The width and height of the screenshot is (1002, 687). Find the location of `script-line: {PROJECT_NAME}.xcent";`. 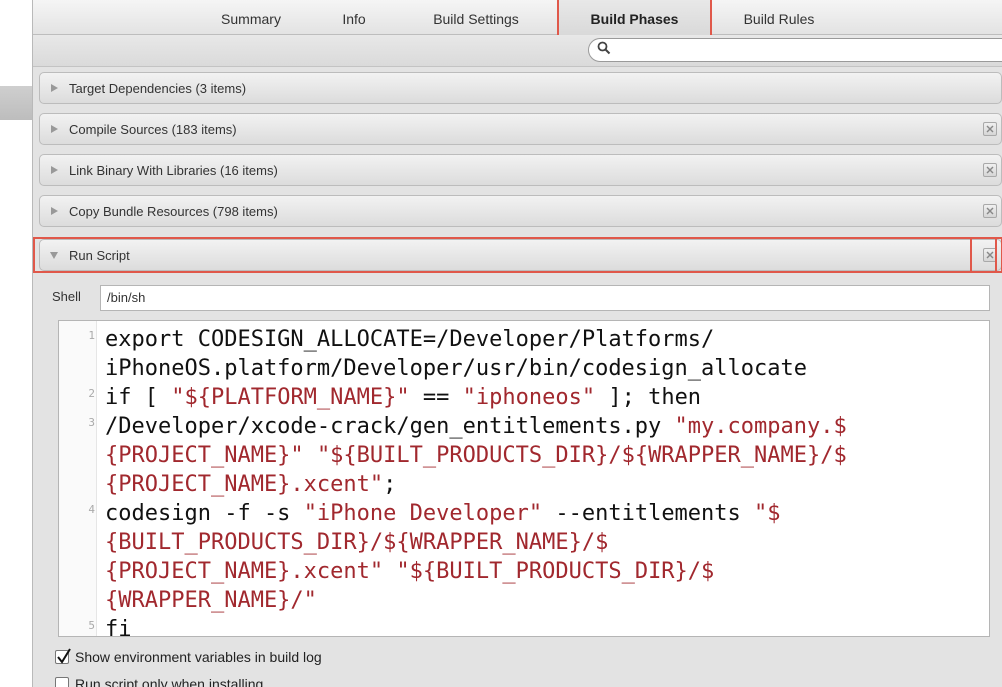

script-line: {PROJECT_NAME}.xcent"; is located at coordinates (251, 484).